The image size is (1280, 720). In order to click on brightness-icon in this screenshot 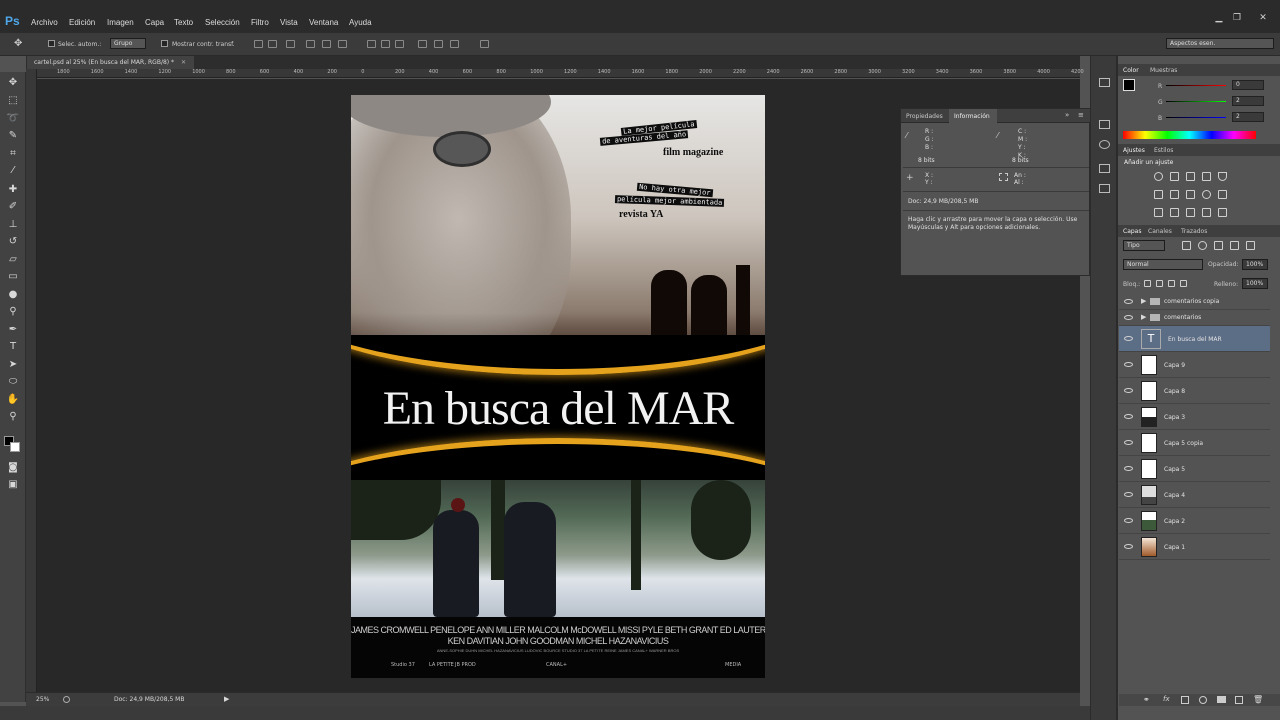, I will do `click(1158, 176)`.